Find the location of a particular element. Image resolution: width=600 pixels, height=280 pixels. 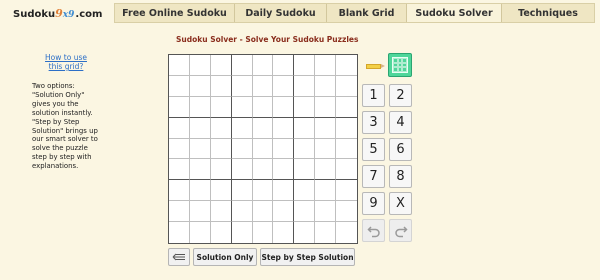

site-logo: Sudoku9x9.com is located at coordinates (57, 13).